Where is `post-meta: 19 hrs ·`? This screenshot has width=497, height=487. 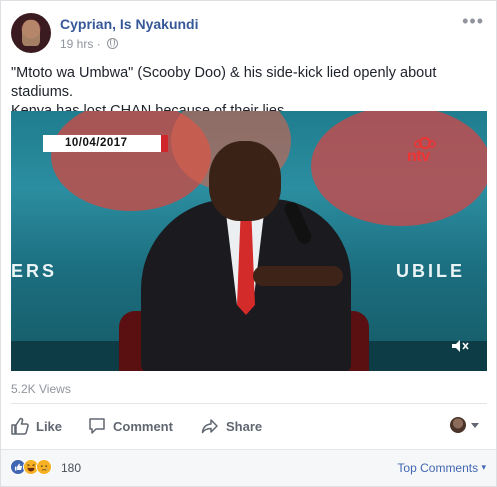
post-meta: 19 hrs · is located at coordinates (89, 44).